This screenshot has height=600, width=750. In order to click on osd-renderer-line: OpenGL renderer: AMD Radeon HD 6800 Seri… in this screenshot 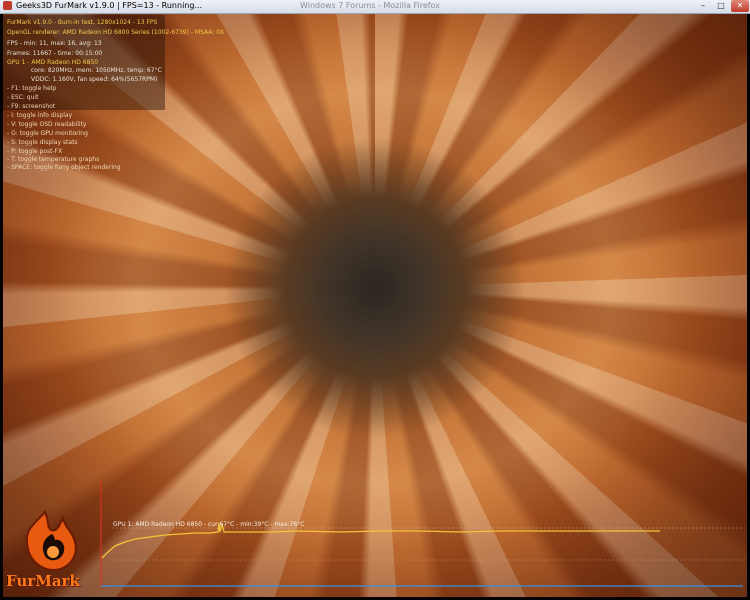, I will do `click(116, 32)`.